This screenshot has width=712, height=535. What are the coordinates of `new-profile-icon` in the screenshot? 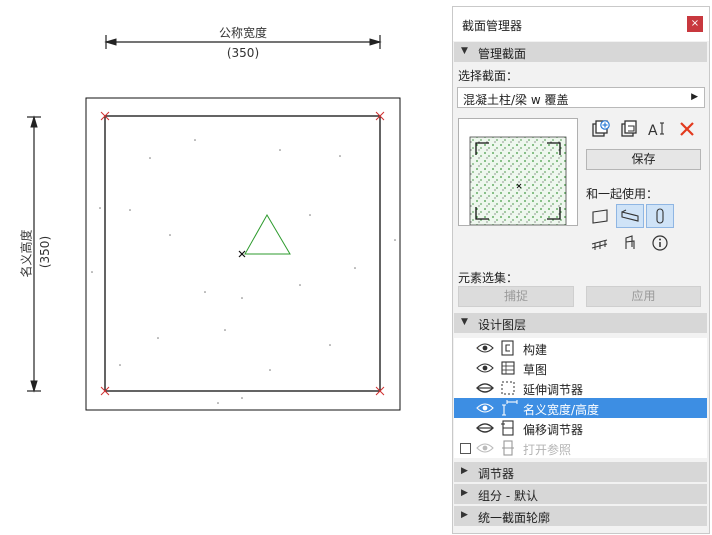 It's located at (600, 129).